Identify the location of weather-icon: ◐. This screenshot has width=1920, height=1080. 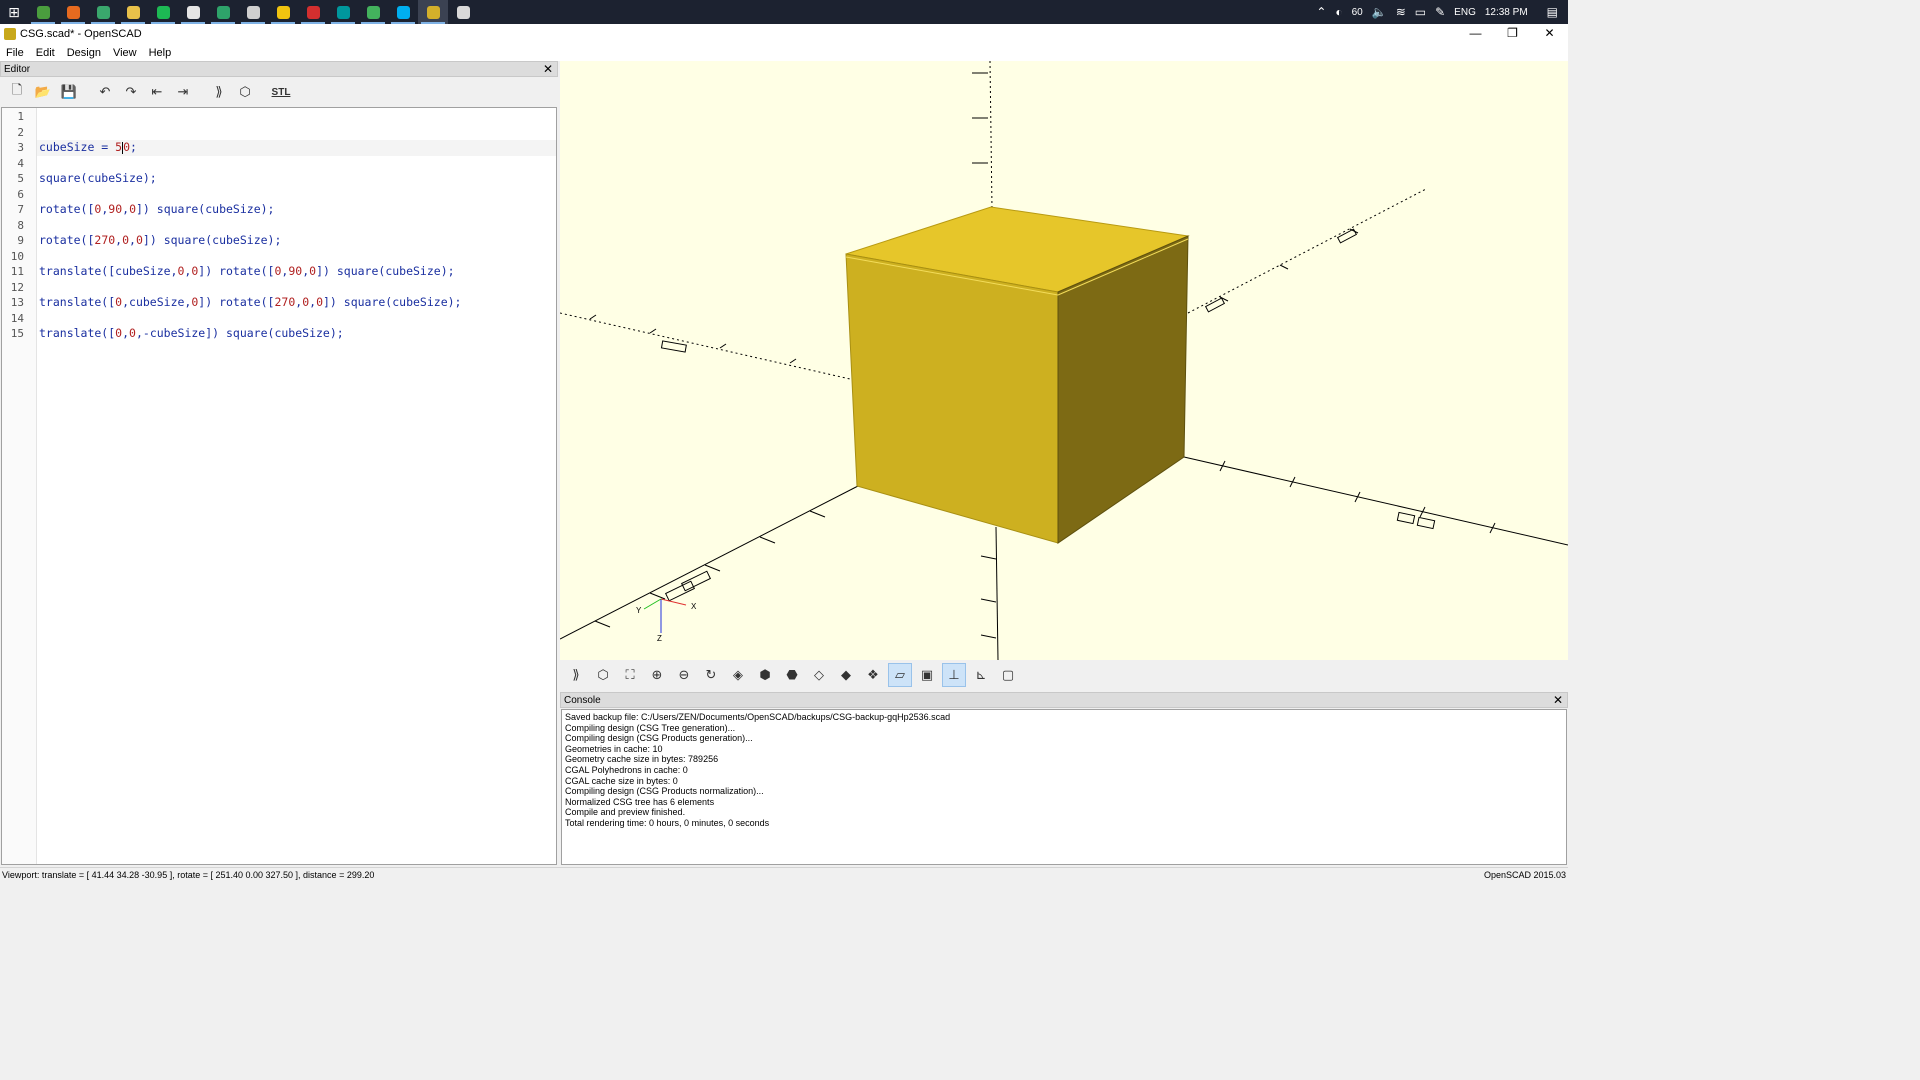
(1338, 12).